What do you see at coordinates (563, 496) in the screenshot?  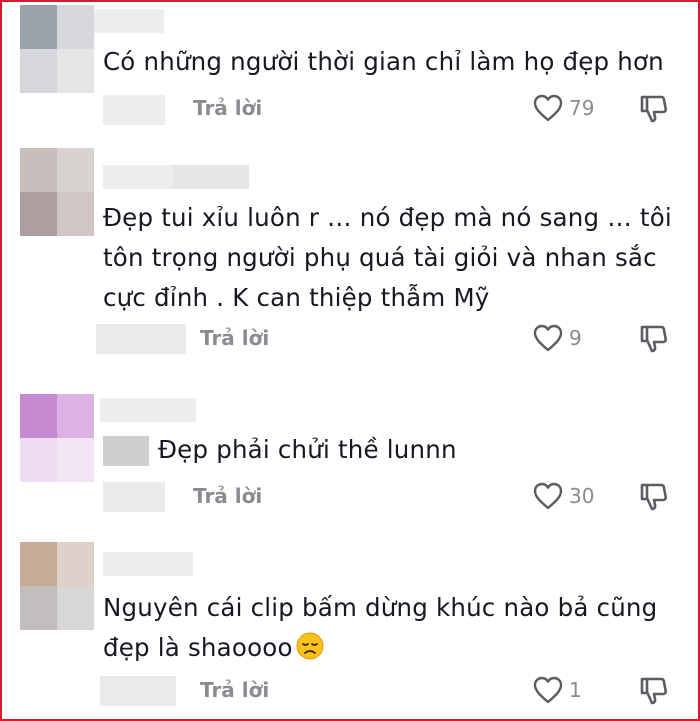 I see `like-button: 30` at bounding box center [563, 496].